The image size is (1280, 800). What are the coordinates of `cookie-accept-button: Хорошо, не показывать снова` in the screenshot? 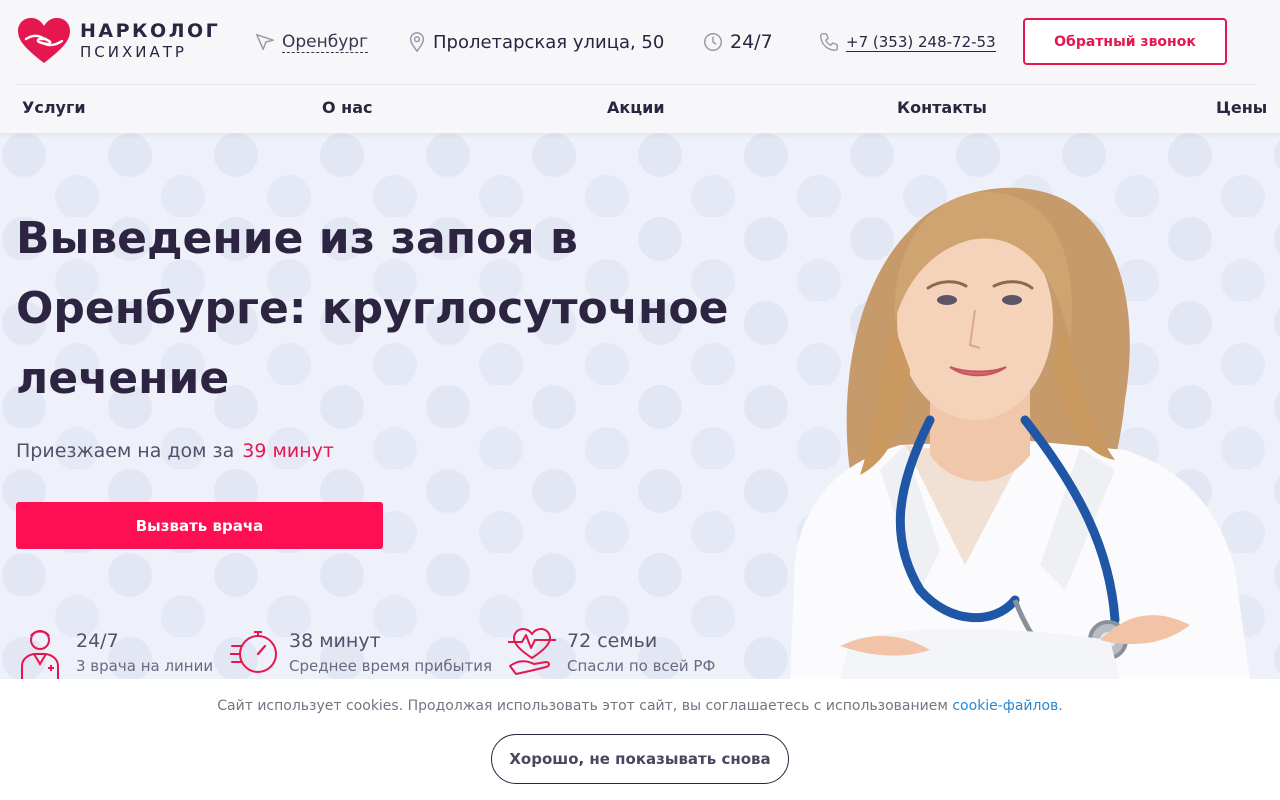 It's located at (640, 759).